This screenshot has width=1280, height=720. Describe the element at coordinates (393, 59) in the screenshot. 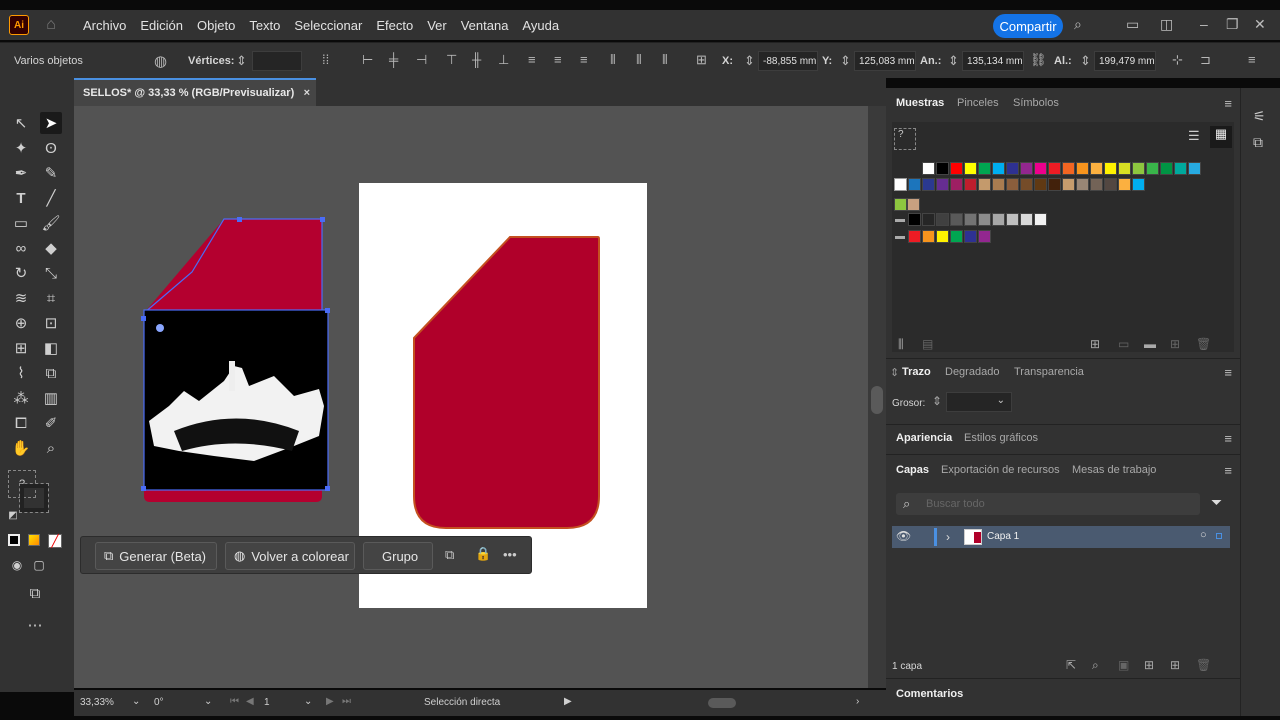

I see `align-center-icon: ╪` at that location.